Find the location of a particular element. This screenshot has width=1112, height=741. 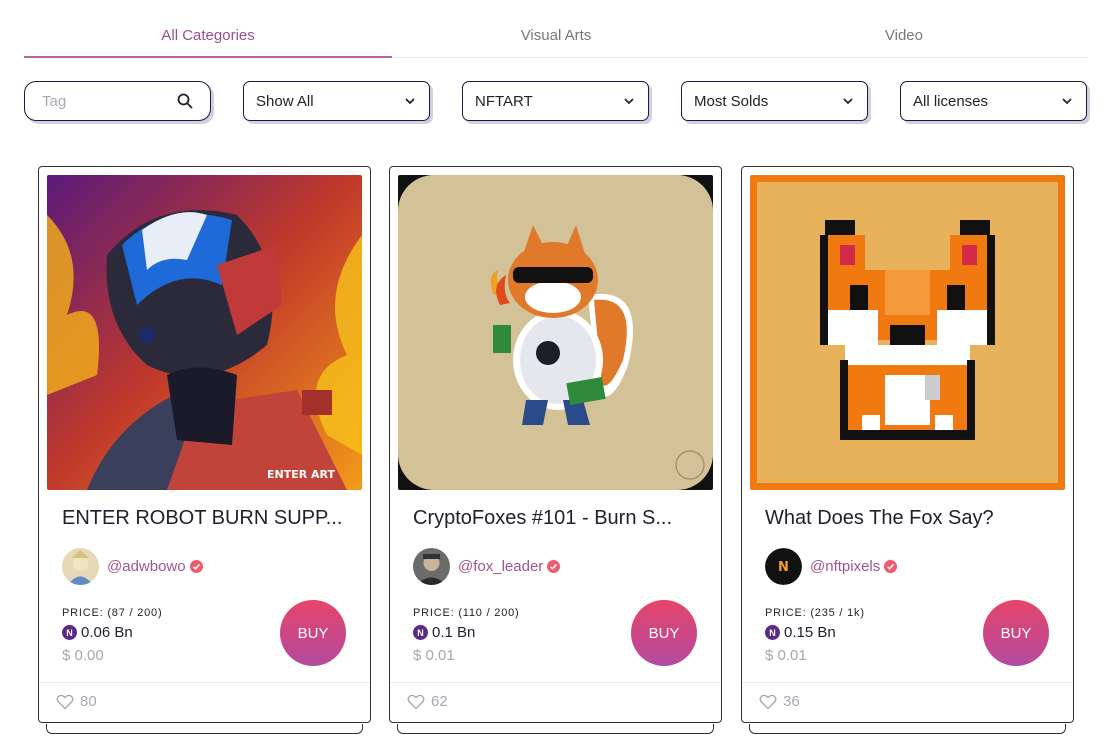

license-select-value: All licenses is located at coordinates (951, 101).